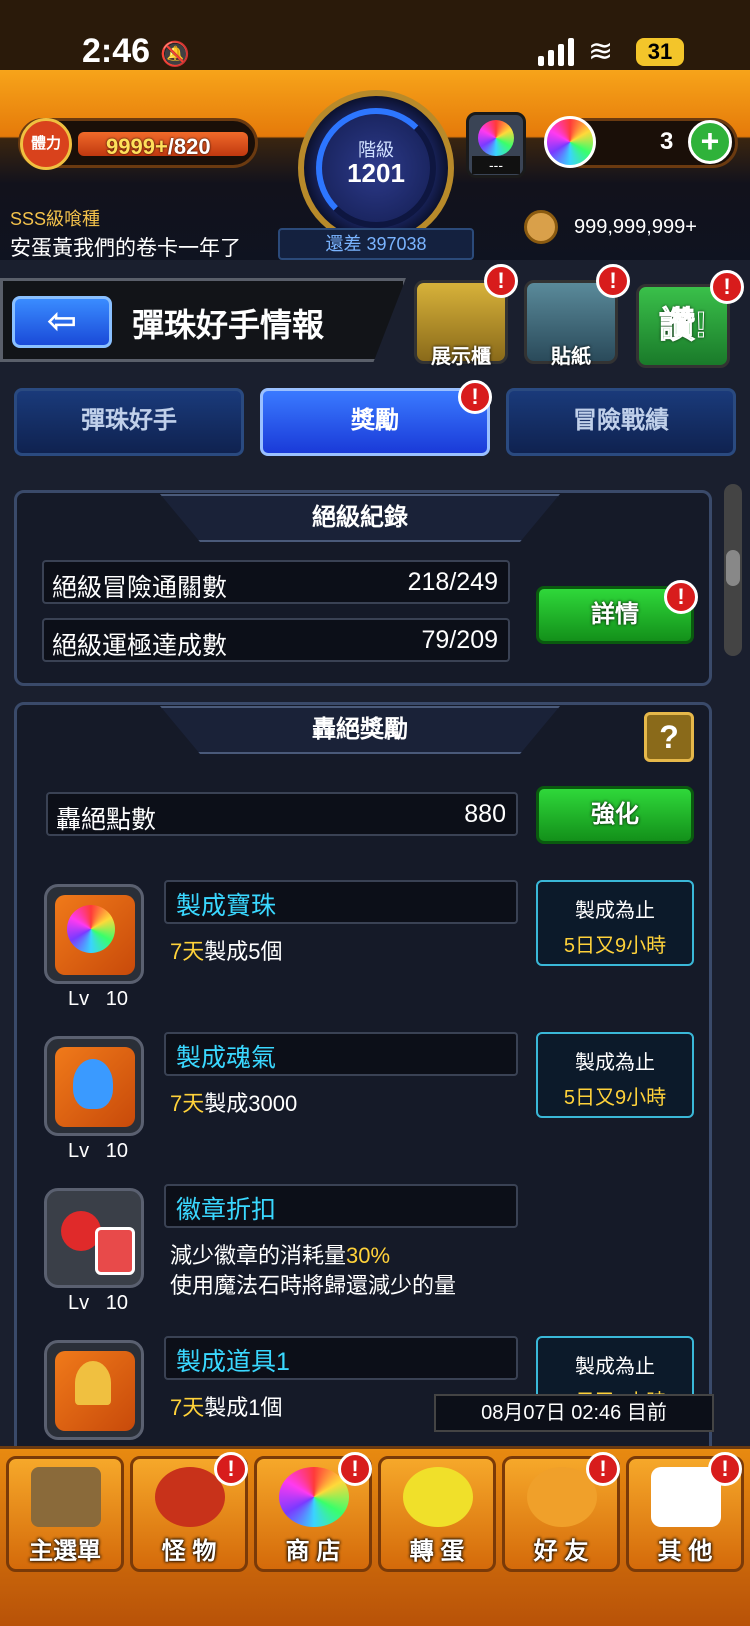 The width and height of the screenshot is (750, 1626). I want to click on back-button: ⇦, so click(62, 322).